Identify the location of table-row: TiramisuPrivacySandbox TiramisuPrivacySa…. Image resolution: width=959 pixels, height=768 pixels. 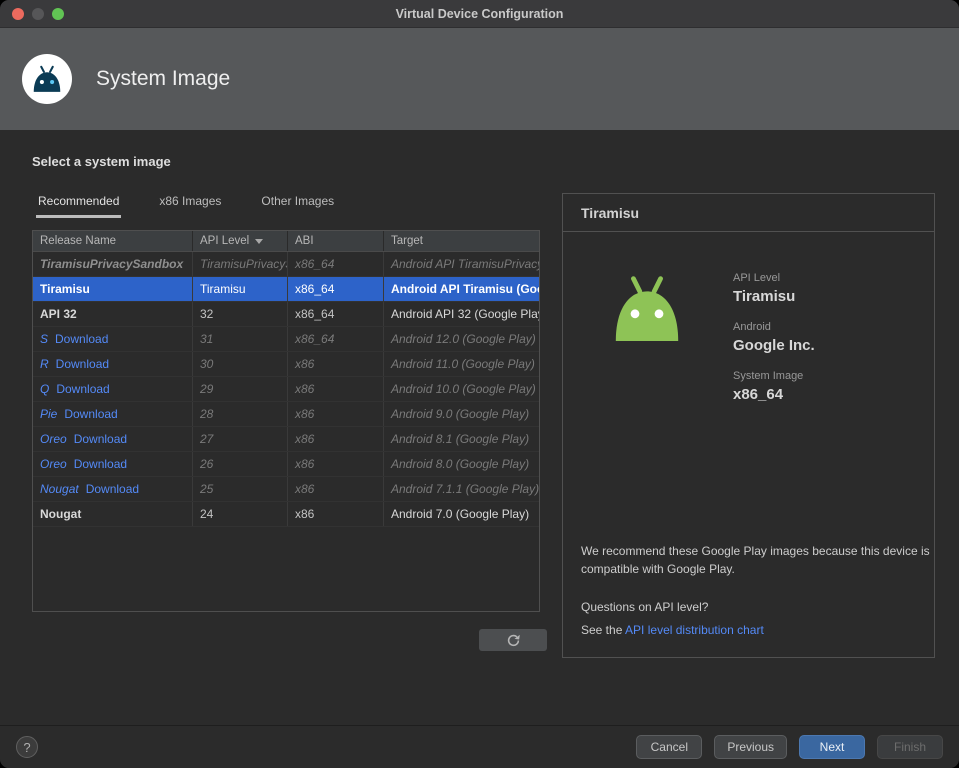
(286, 264).